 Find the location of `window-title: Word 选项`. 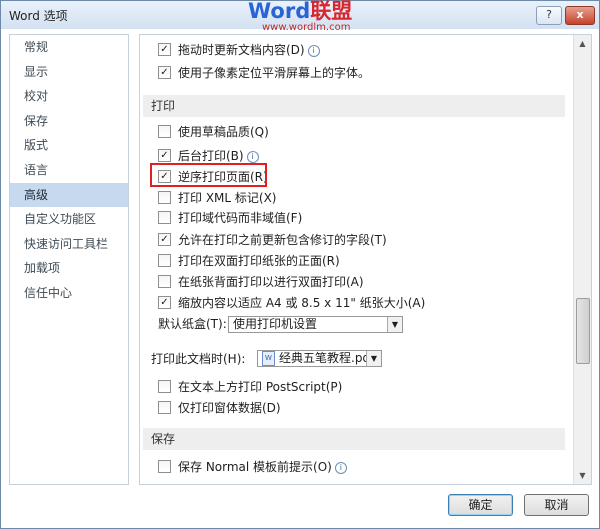

window-title: Word 选项 is located at coordinates (38, 16).